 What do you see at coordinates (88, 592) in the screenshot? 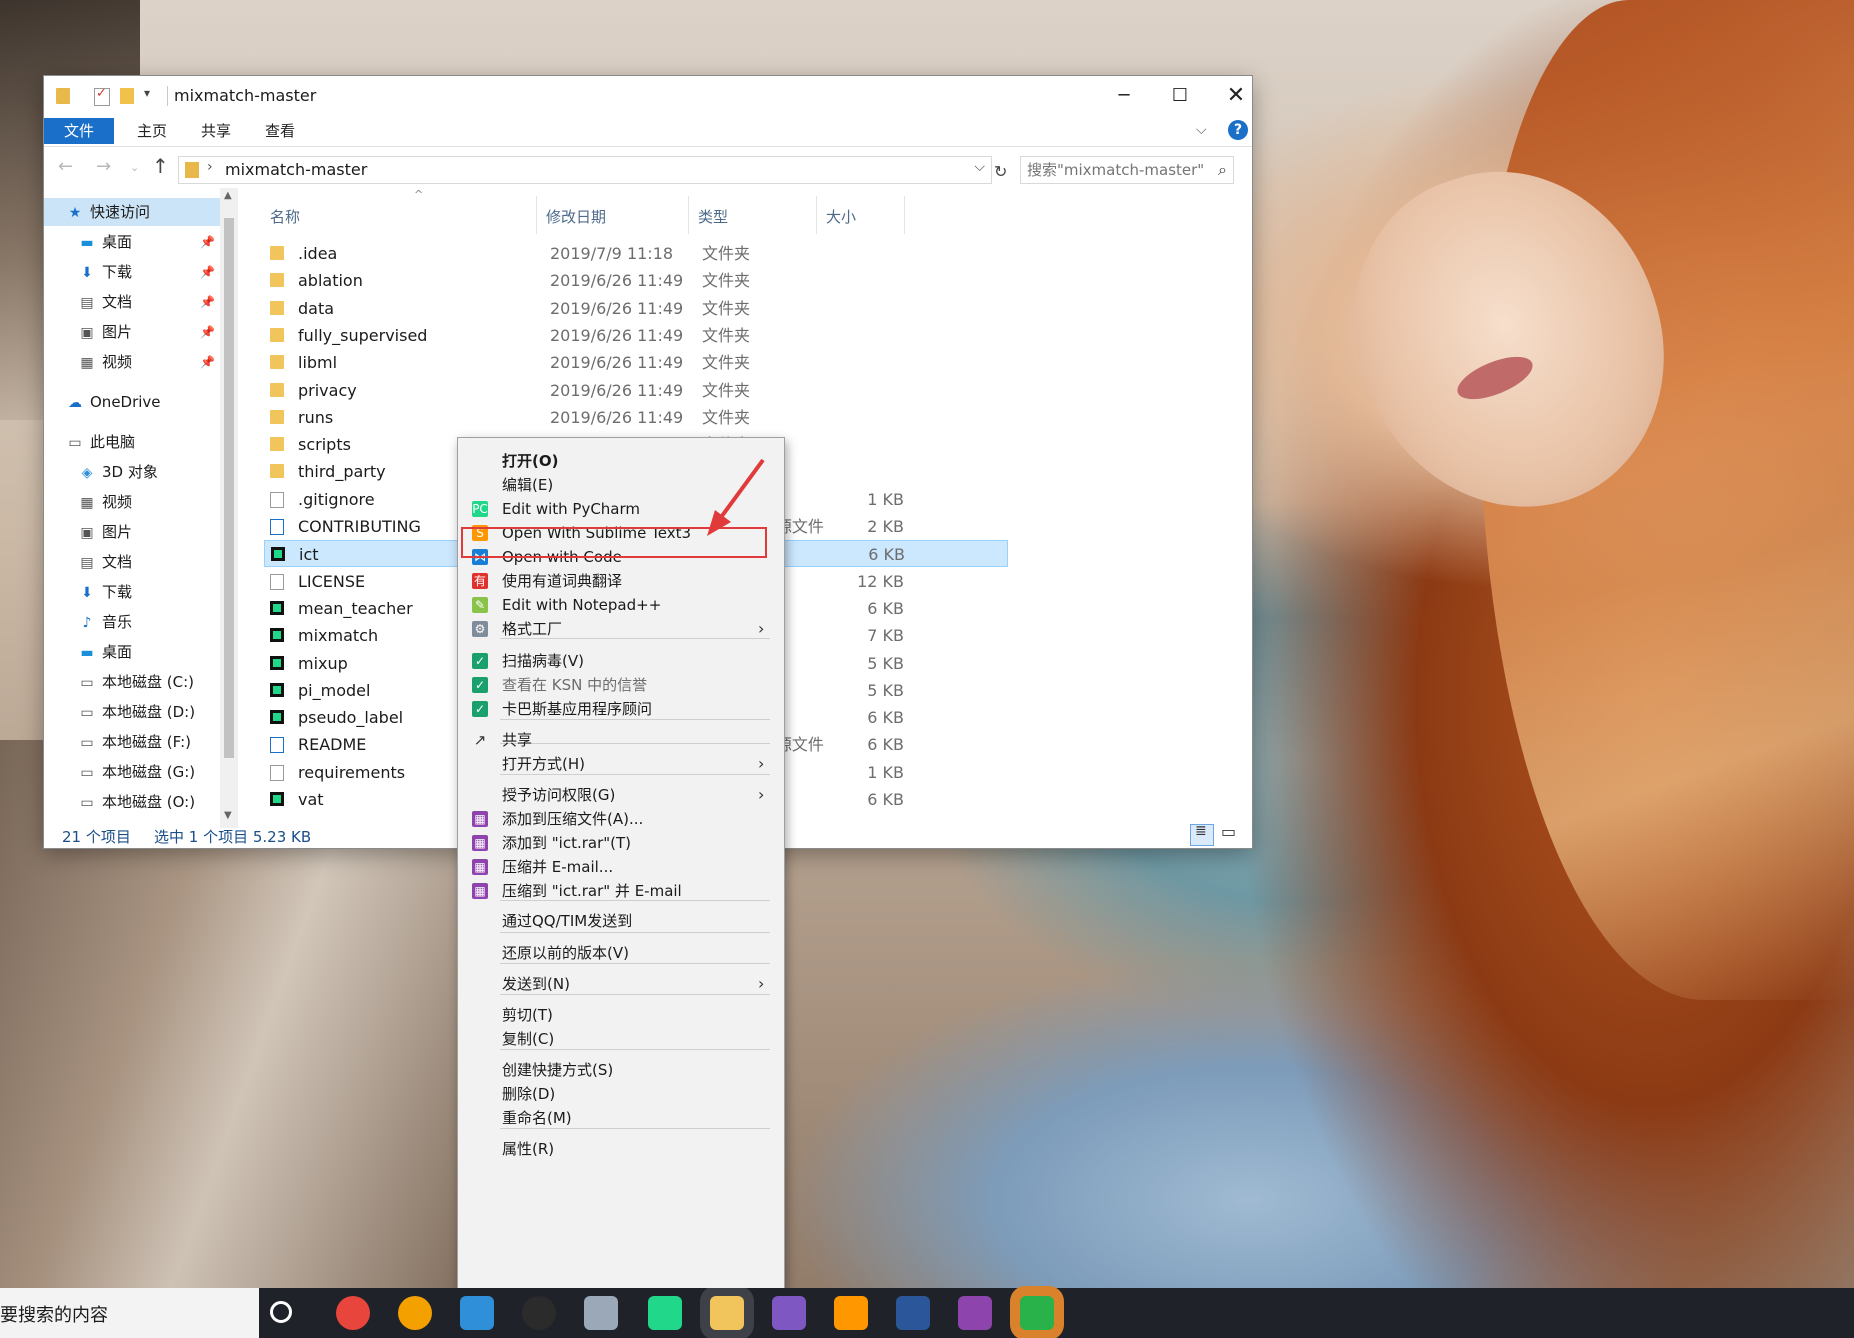
I see `sidebar-item: ⬇ 下载` at bounding box center [88, 592].